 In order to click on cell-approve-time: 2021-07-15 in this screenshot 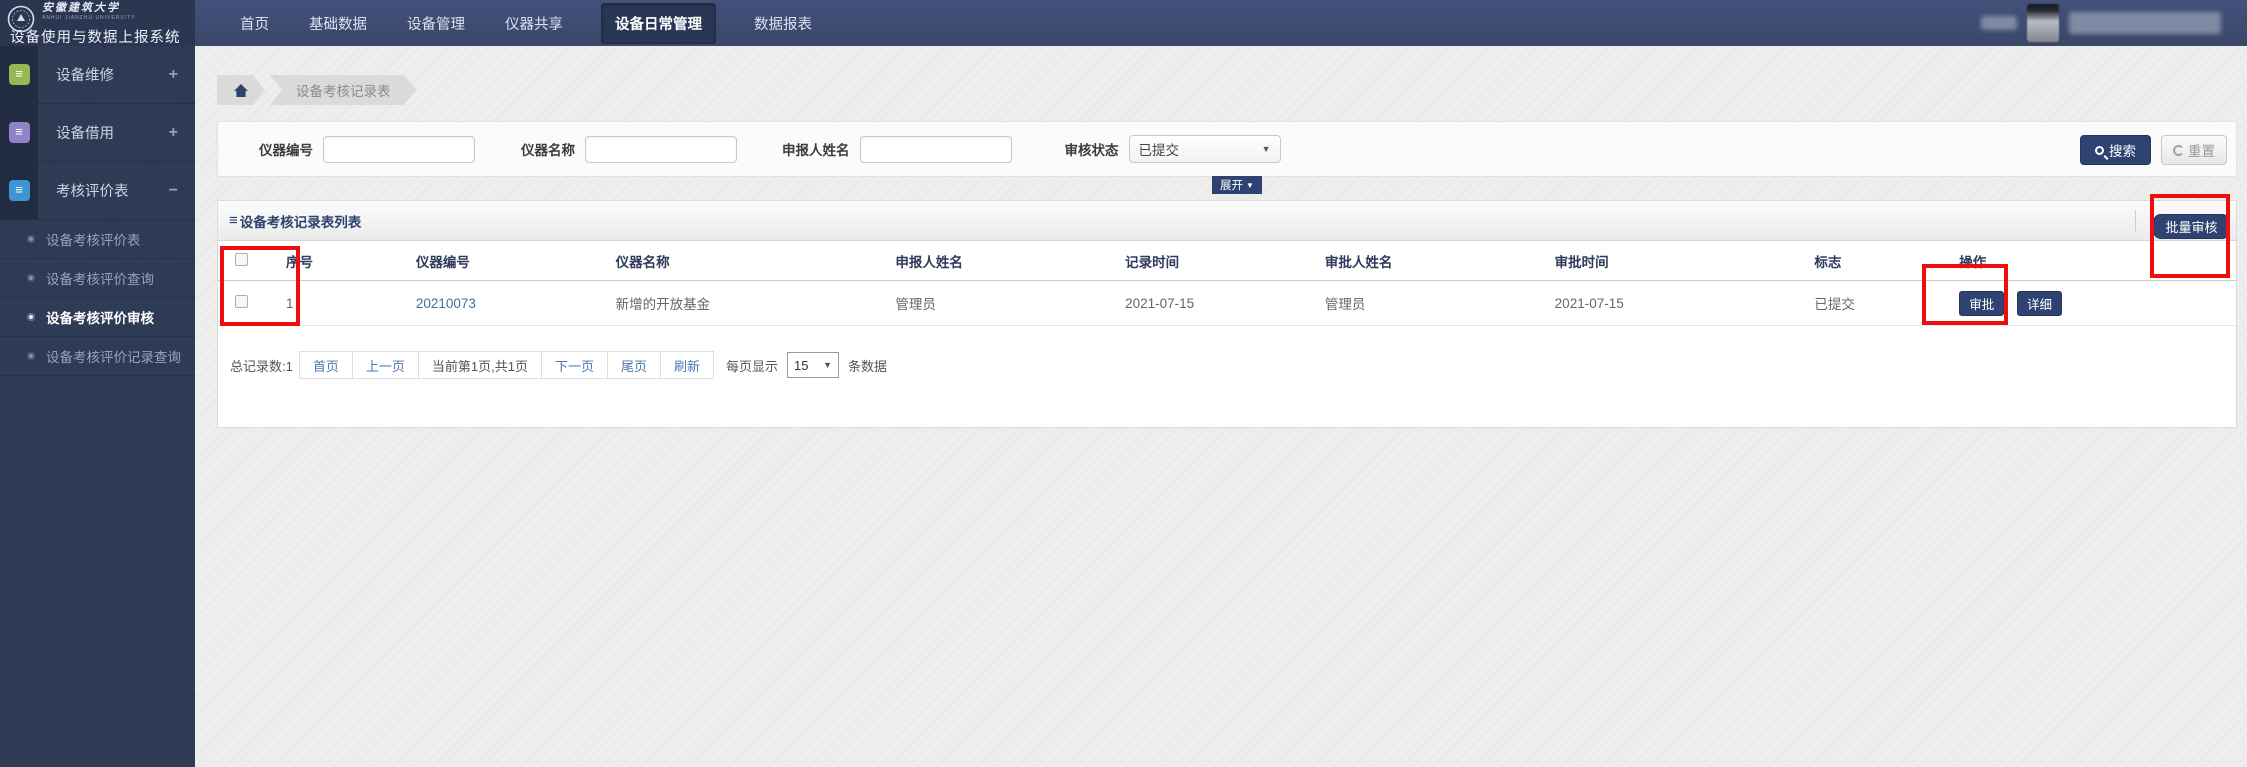, I will do `click(1589, 303)`.